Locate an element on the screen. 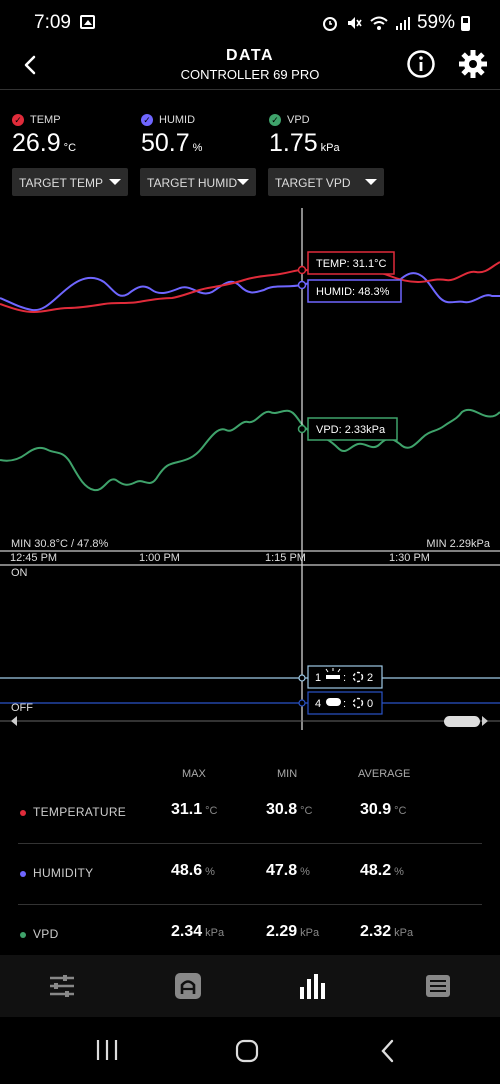 The width and height of the screenshot is (500, 1084). stats-header-max: MAX is located at coordinates (194, 774).